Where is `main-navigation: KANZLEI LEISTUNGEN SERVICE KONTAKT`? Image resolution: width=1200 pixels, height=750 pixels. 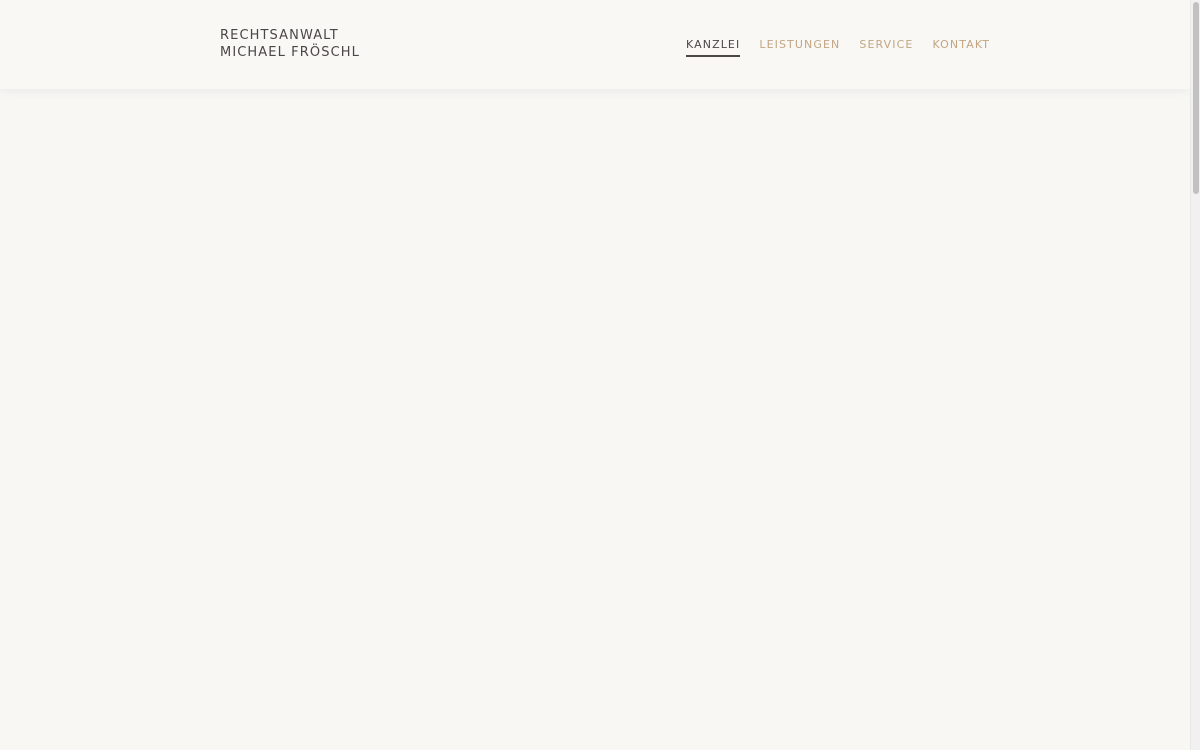 main-navigation: KANZLEI LEISTUNGEN SERVICE KONTAKT is located at coordinates (838, 47).